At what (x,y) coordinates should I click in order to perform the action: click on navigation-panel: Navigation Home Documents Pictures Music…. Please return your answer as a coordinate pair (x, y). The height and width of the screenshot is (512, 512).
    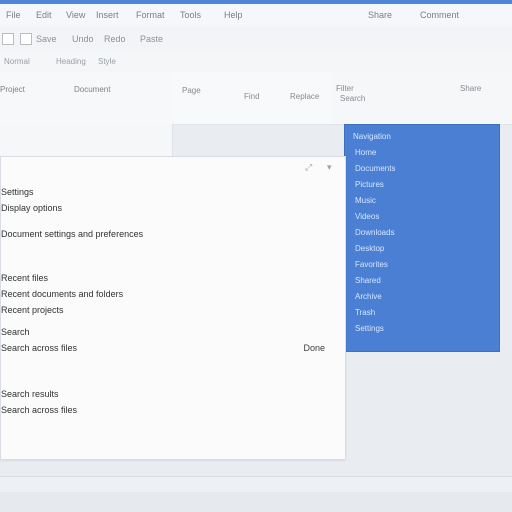
    Looking at the image, I should click on (422, 238).